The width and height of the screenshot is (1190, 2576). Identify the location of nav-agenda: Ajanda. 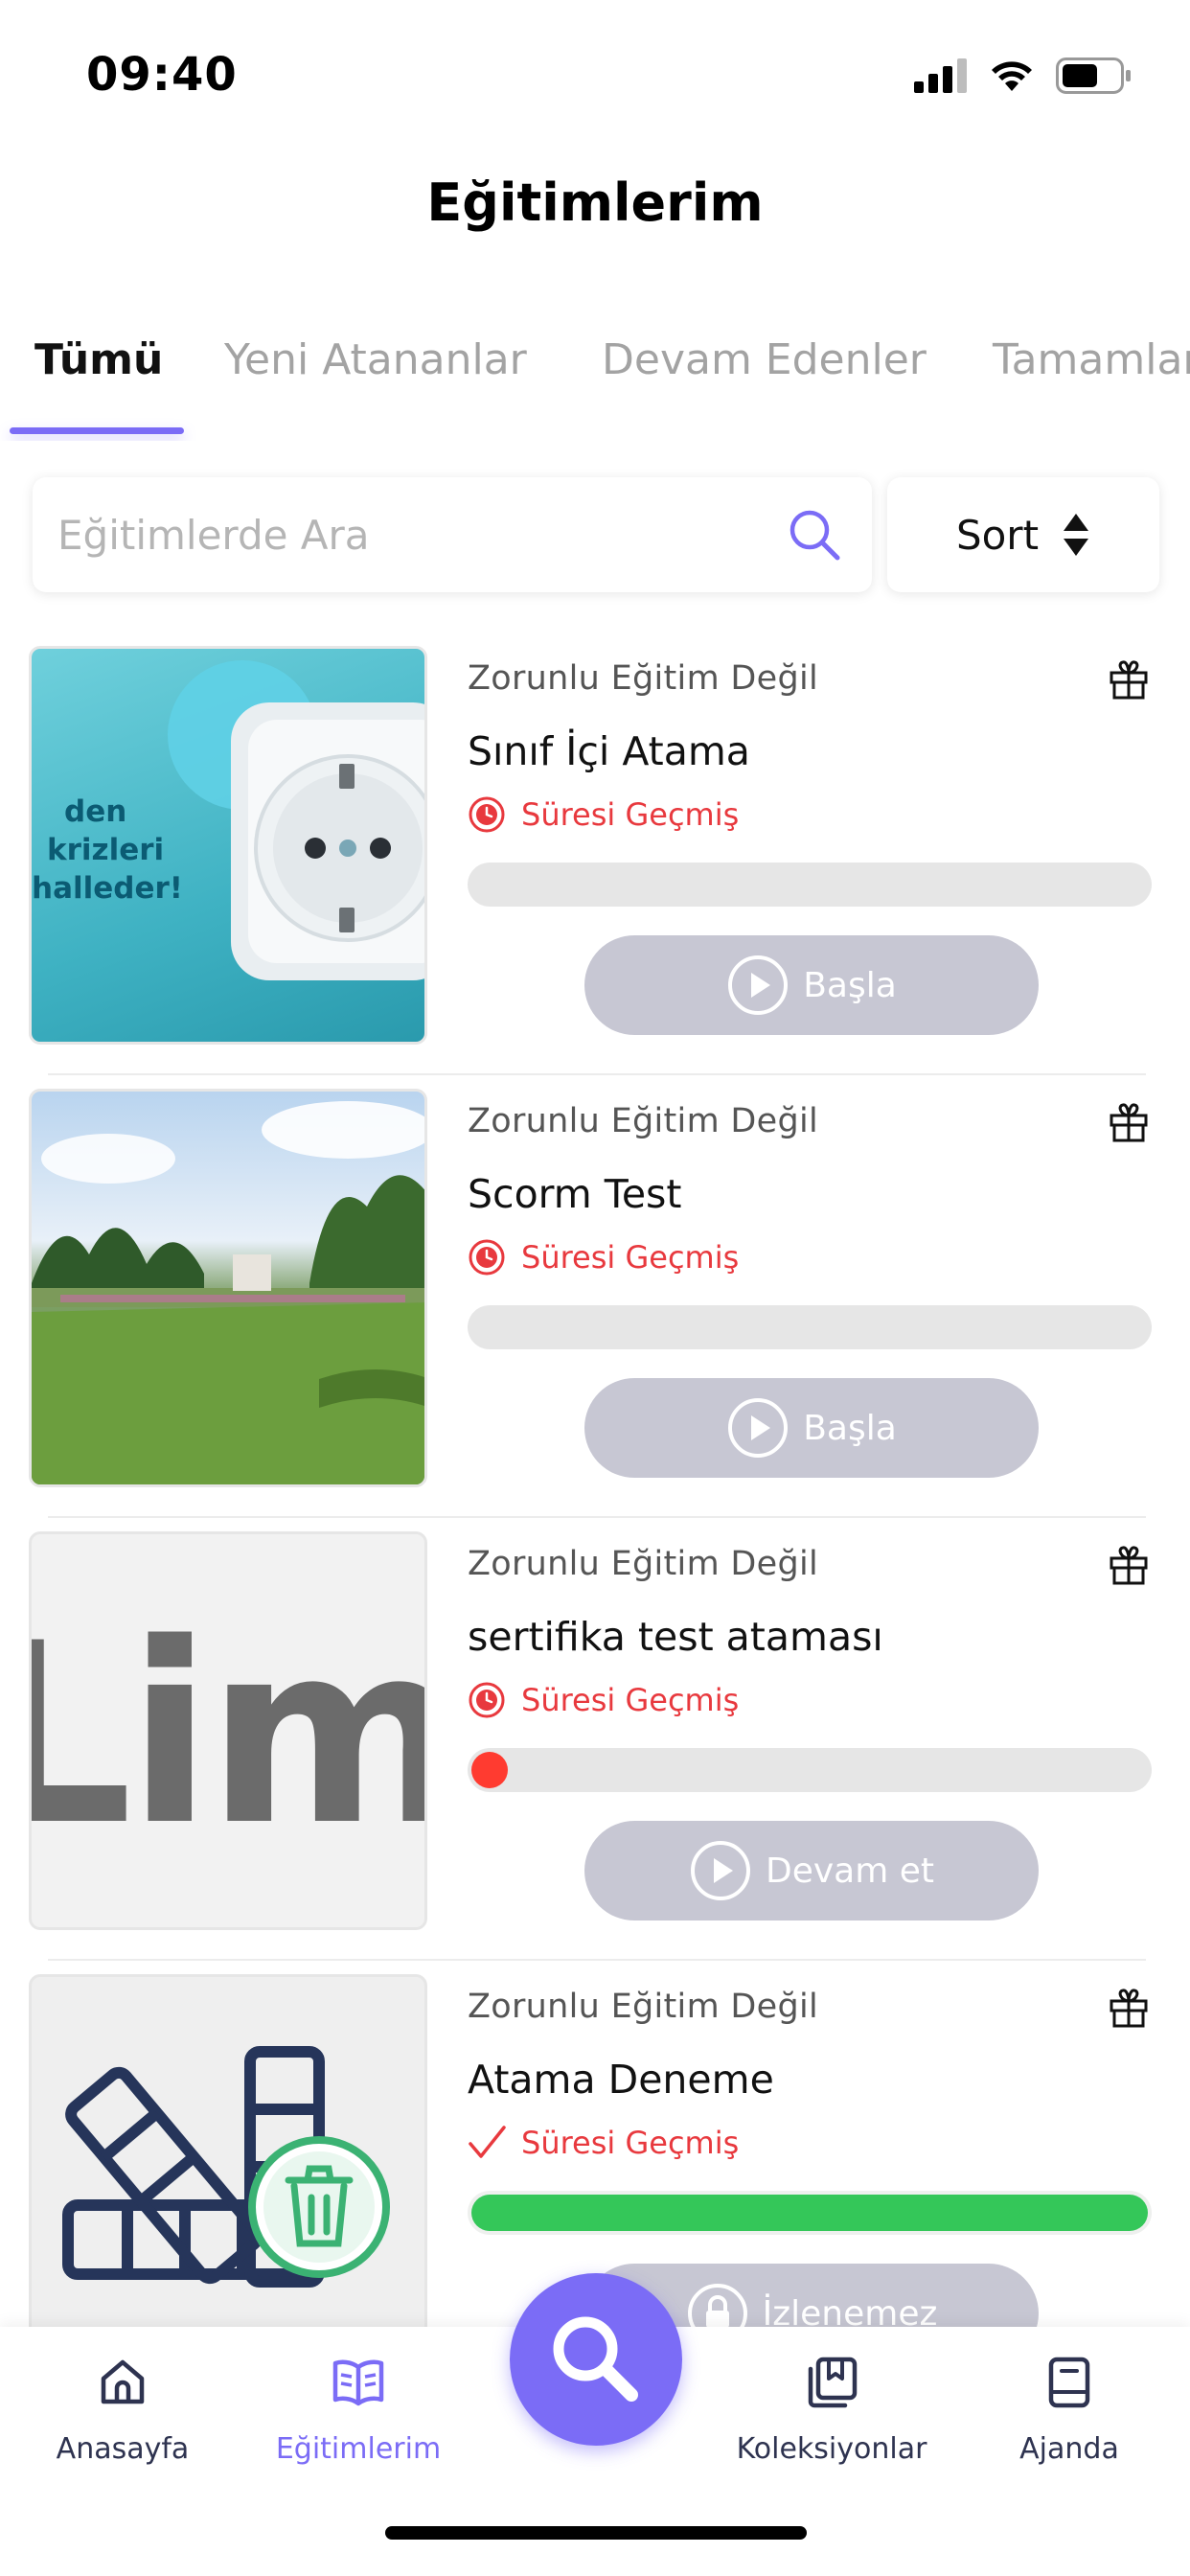
(1070, 2411).